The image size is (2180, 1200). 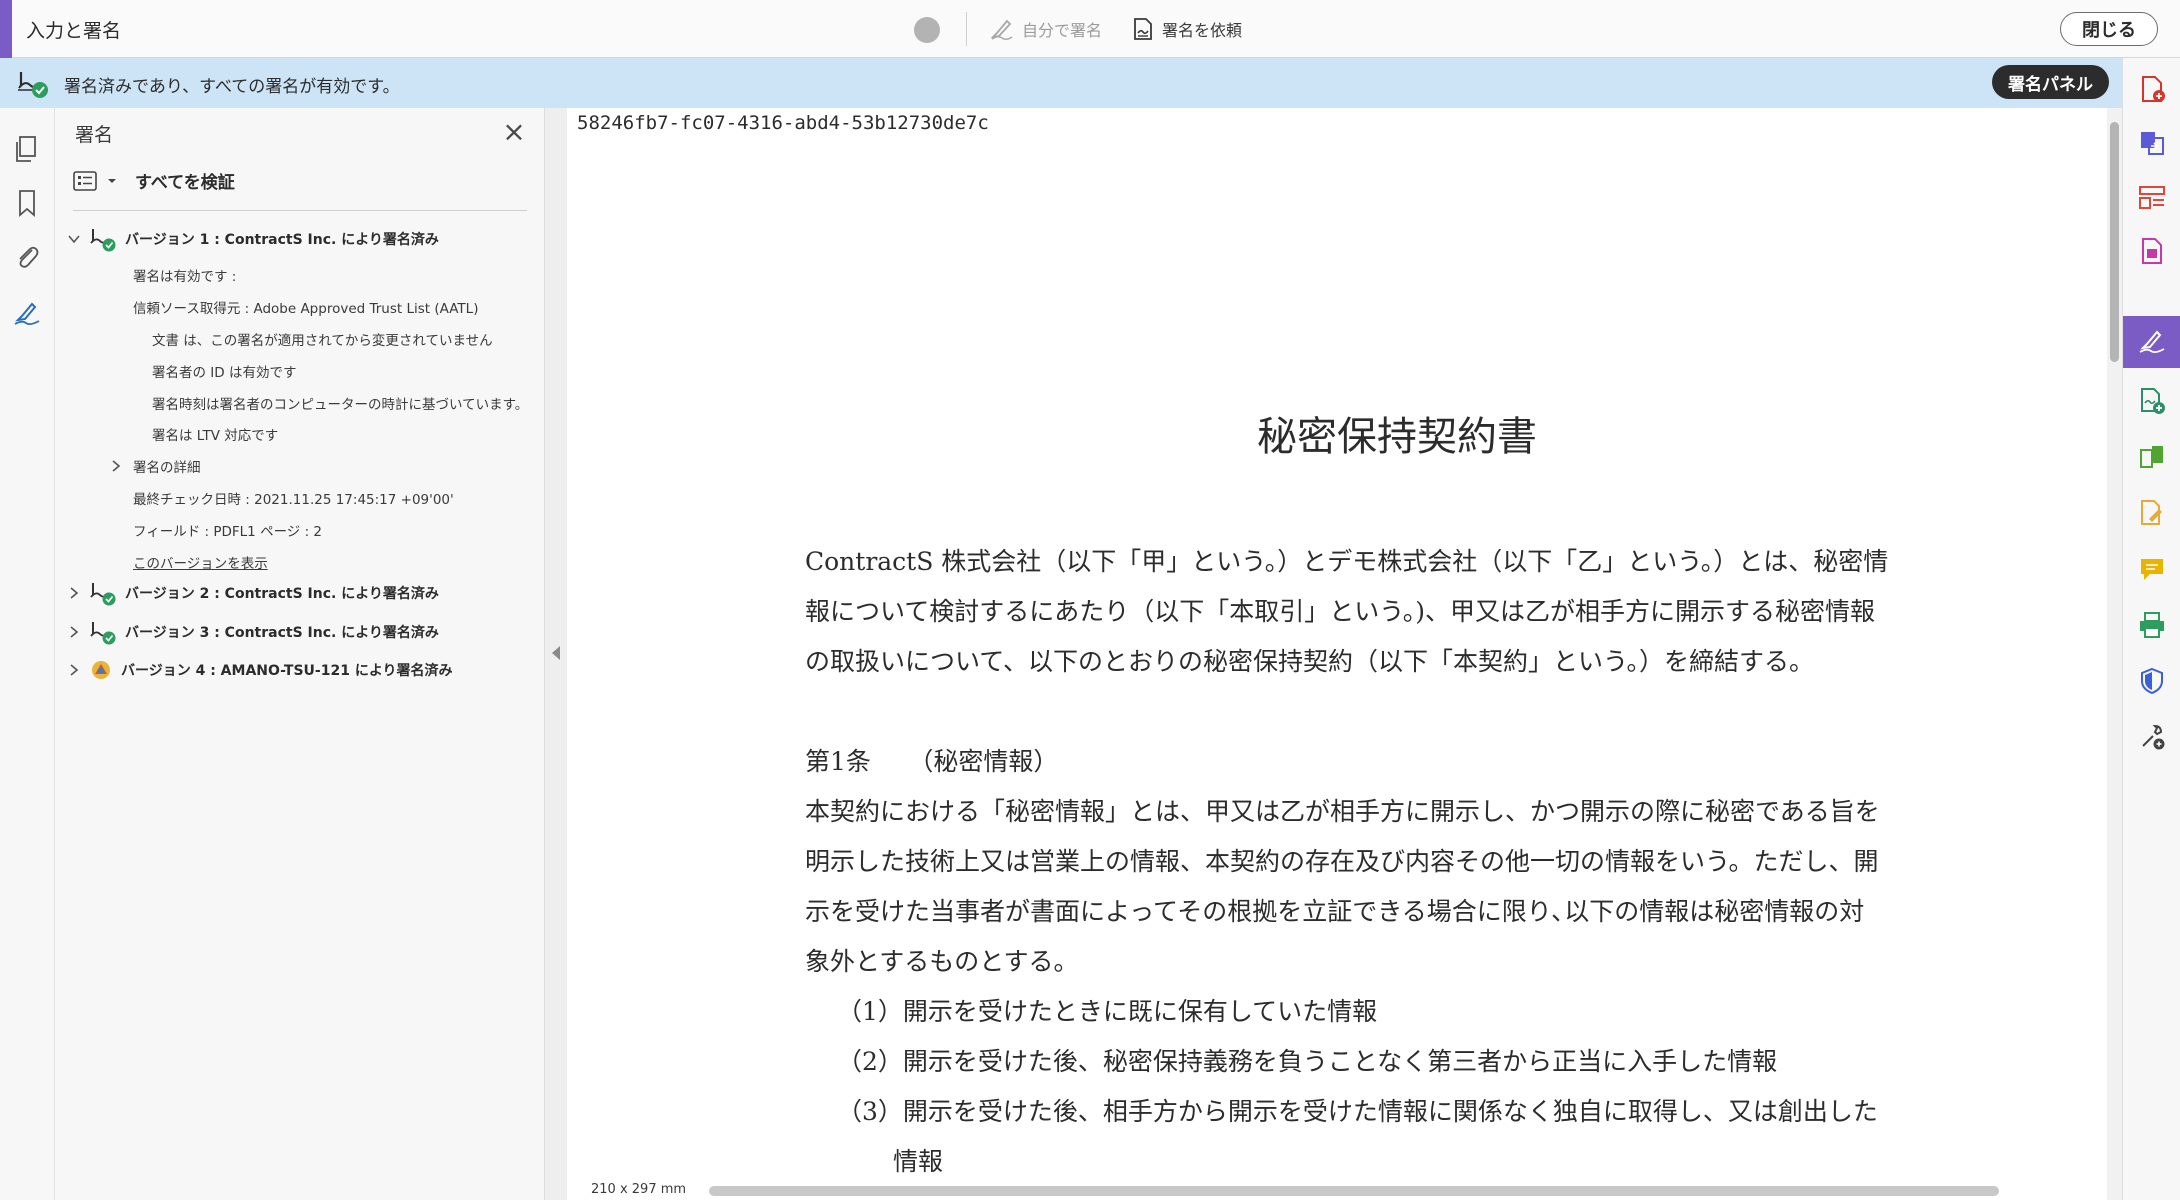 What do you see at coordinates (918, 1161) in the screenshot?
I see `article-1-list-item-continuation: 情報` at bounding box center [918, 1161].